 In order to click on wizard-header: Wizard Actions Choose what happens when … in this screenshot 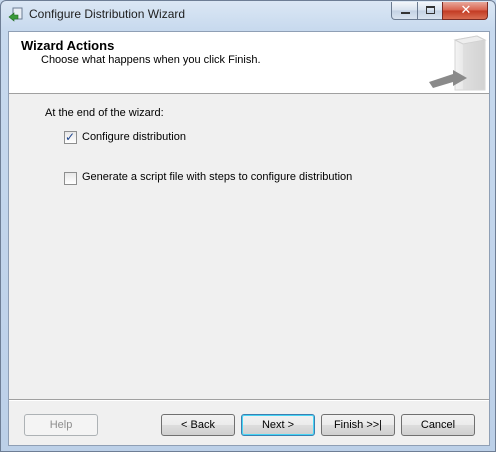, I will do `click(249, 63)`.